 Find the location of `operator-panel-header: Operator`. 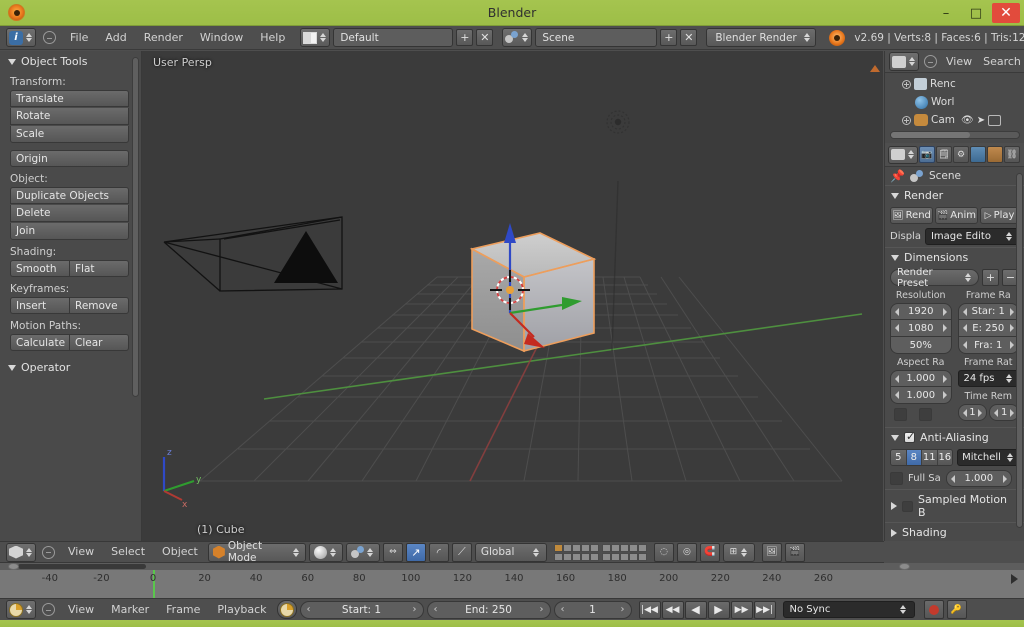

operator-panel-header: Operator is located at coordinates (70, 367).